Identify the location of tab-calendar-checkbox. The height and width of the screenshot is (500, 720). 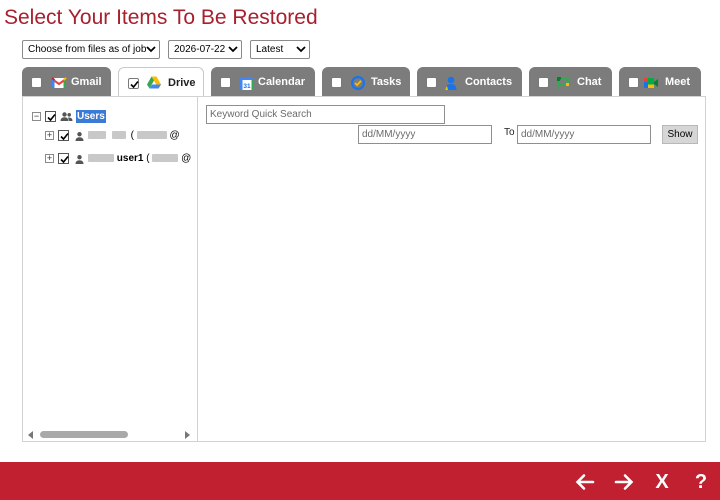
(225, 82).